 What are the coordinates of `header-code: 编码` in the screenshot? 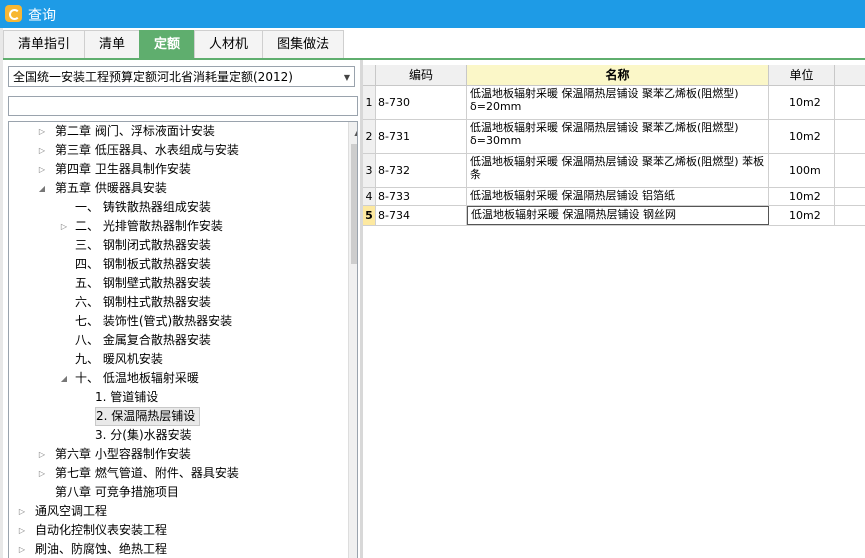 It's located at (421, 75).